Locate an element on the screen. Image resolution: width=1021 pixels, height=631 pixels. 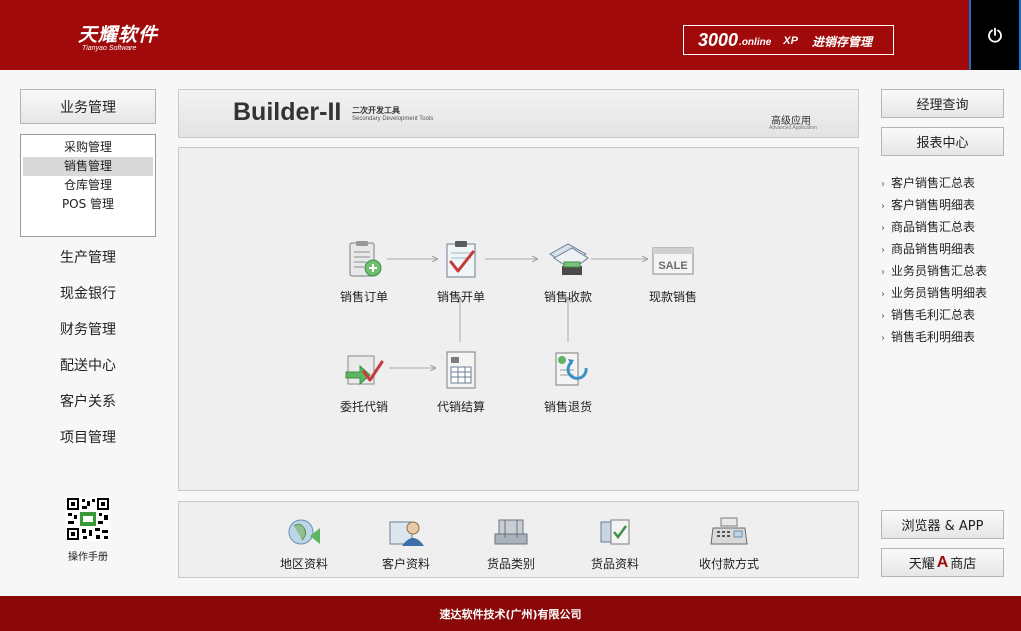
power-button is located at coordinates (995, 35).